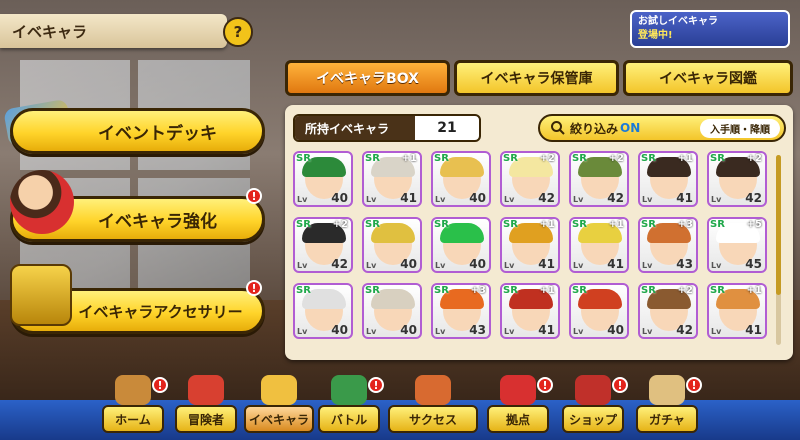 The image size is (800, 440). Describe the element at coordinates (367, 78) in the screenshot. I see `tab-event-chara-box: イベキャラBOX` at that location.